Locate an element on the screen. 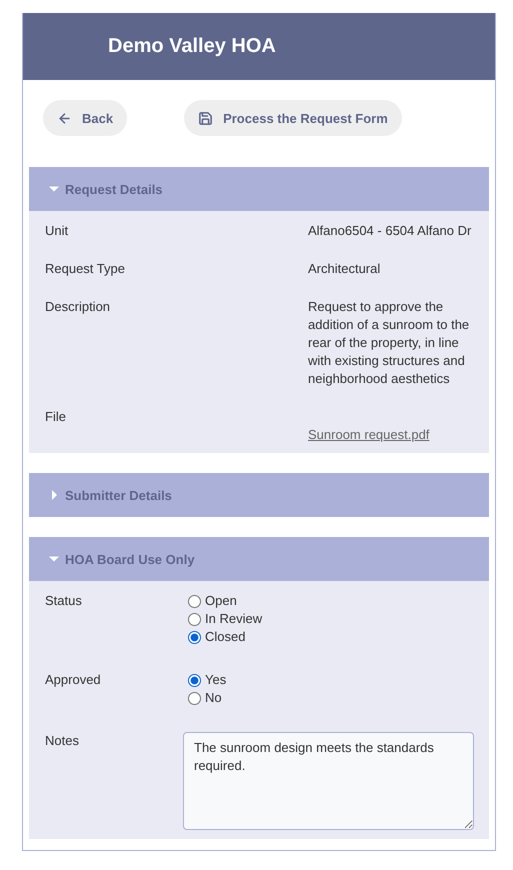  save-icon is located at coordinates (206, 118).